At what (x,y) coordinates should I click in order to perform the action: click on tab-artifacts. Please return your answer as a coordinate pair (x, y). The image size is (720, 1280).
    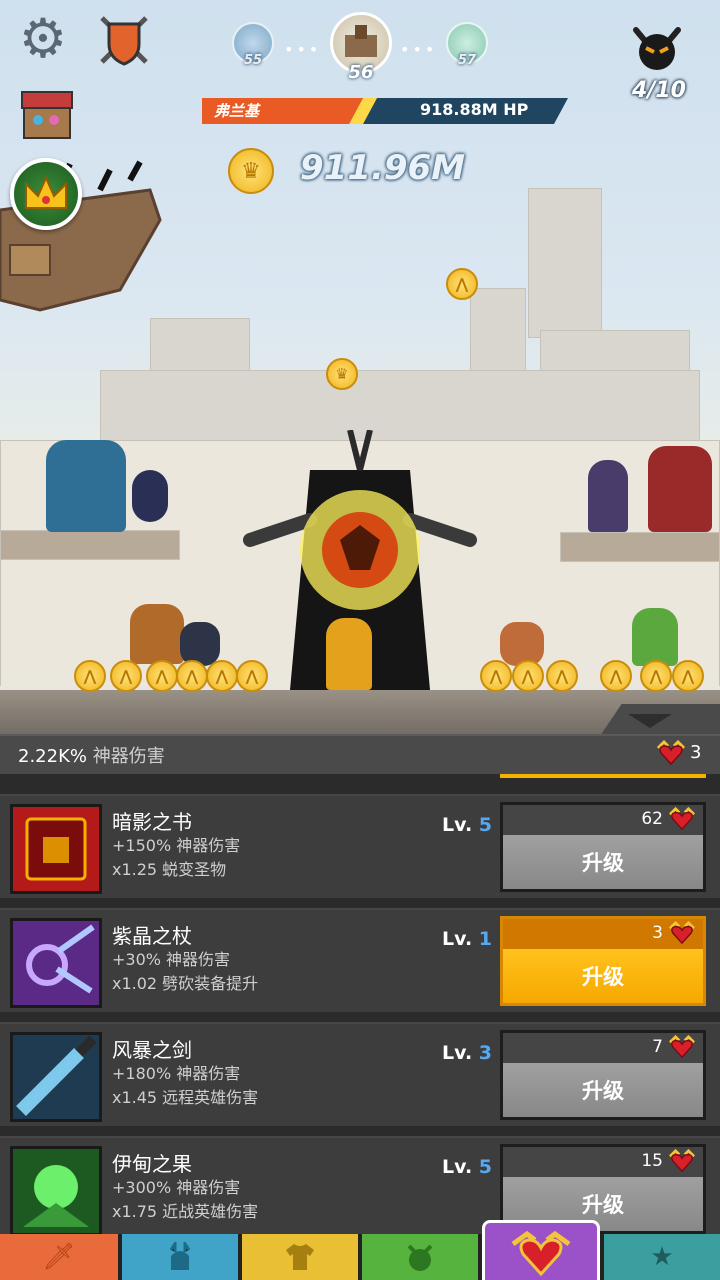
    Looking at the image, I should click on (541, 1250).